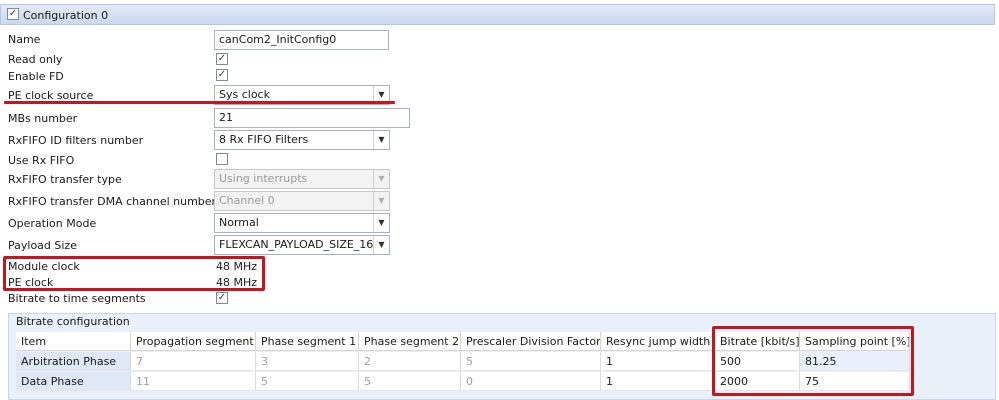  Describe the element at coordinates (264, 139) in the screenshot. I see `rxfifo-filters-value: 8 Rx FIFO Filters` at that location.